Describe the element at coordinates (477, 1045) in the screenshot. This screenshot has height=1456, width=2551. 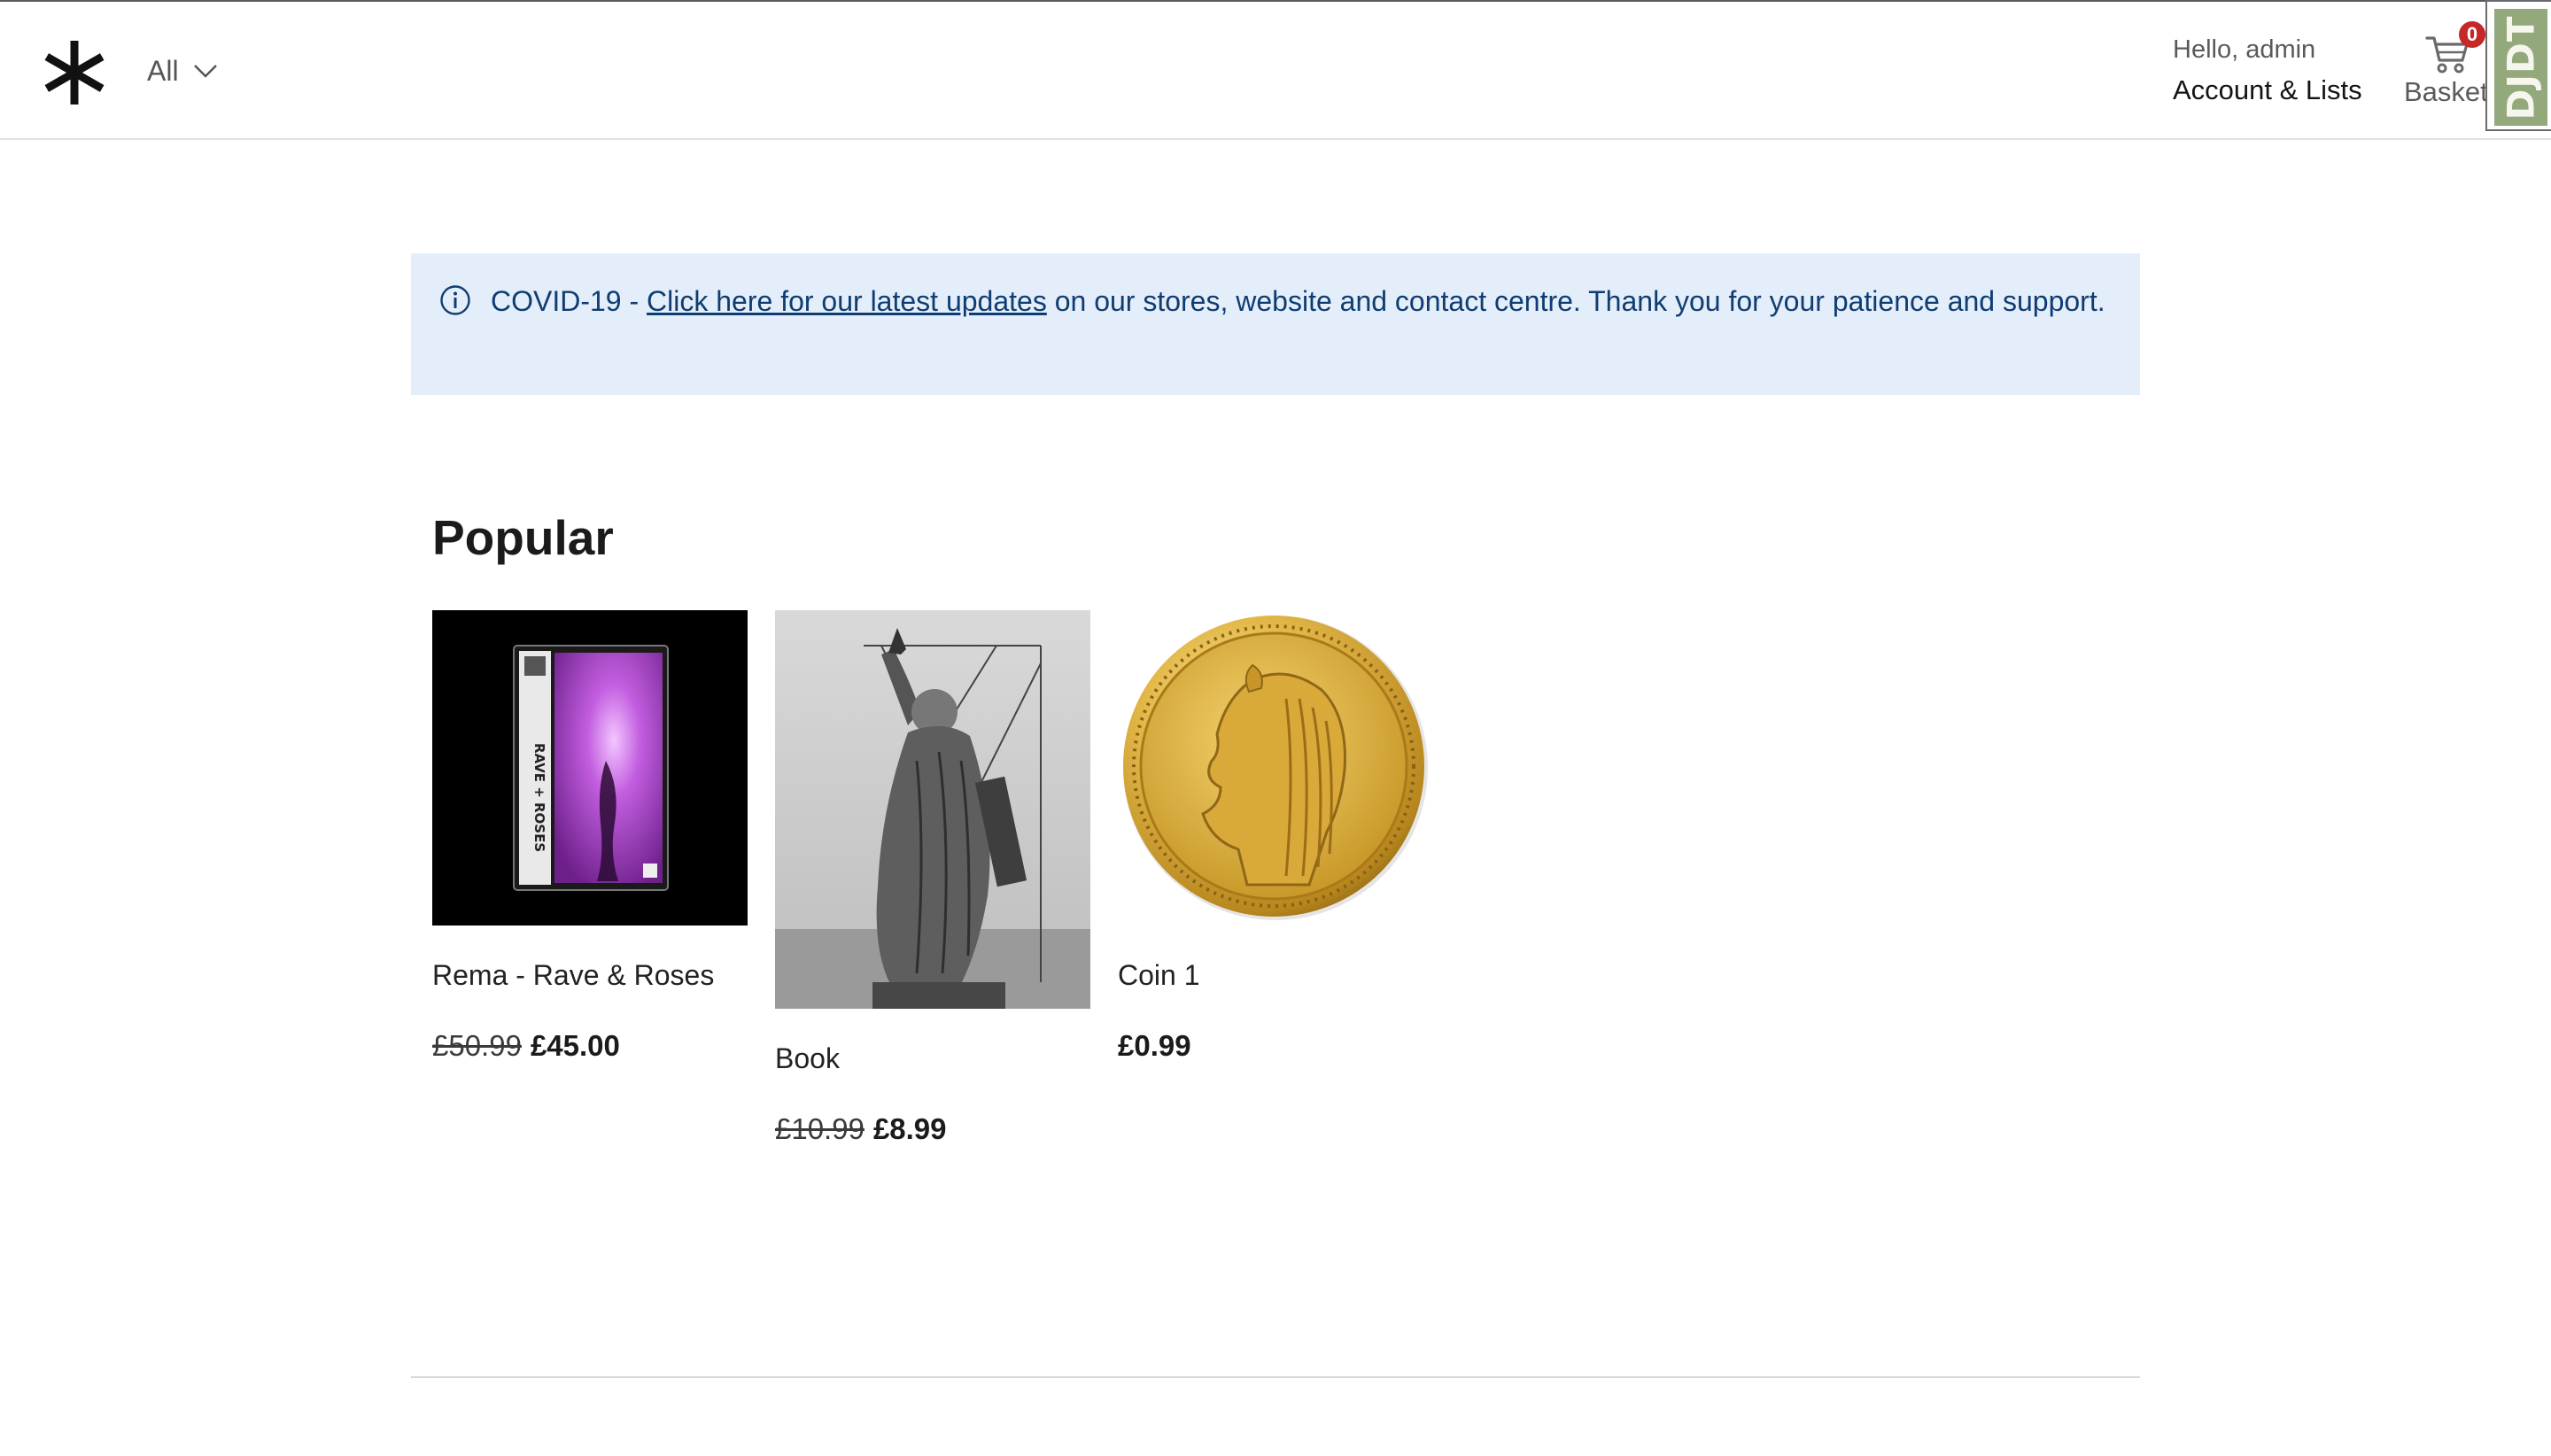
I see `original-price: £50.99` at that location.